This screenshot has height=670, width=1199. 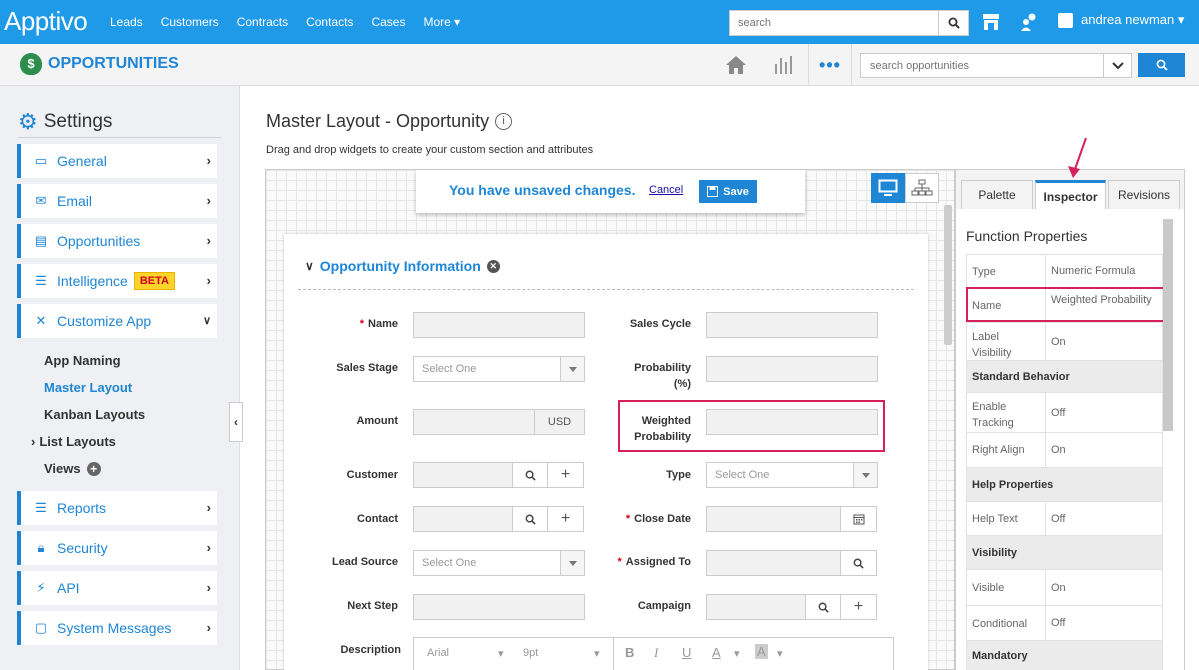 What do you see at coordinates (73, 441) in the screenshot?
I see `subitem-list-layouts: › List Layouts` at bounding box center [73, 441].